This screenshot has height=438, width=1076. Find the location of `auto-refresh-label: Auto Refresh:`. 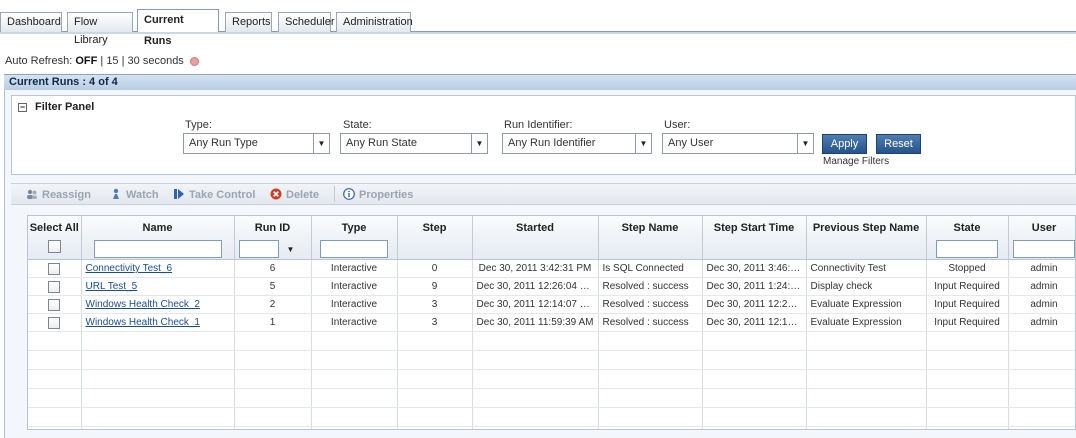

auto-refresh-label: Auto Refresh: is located at coordinates (40, 61).